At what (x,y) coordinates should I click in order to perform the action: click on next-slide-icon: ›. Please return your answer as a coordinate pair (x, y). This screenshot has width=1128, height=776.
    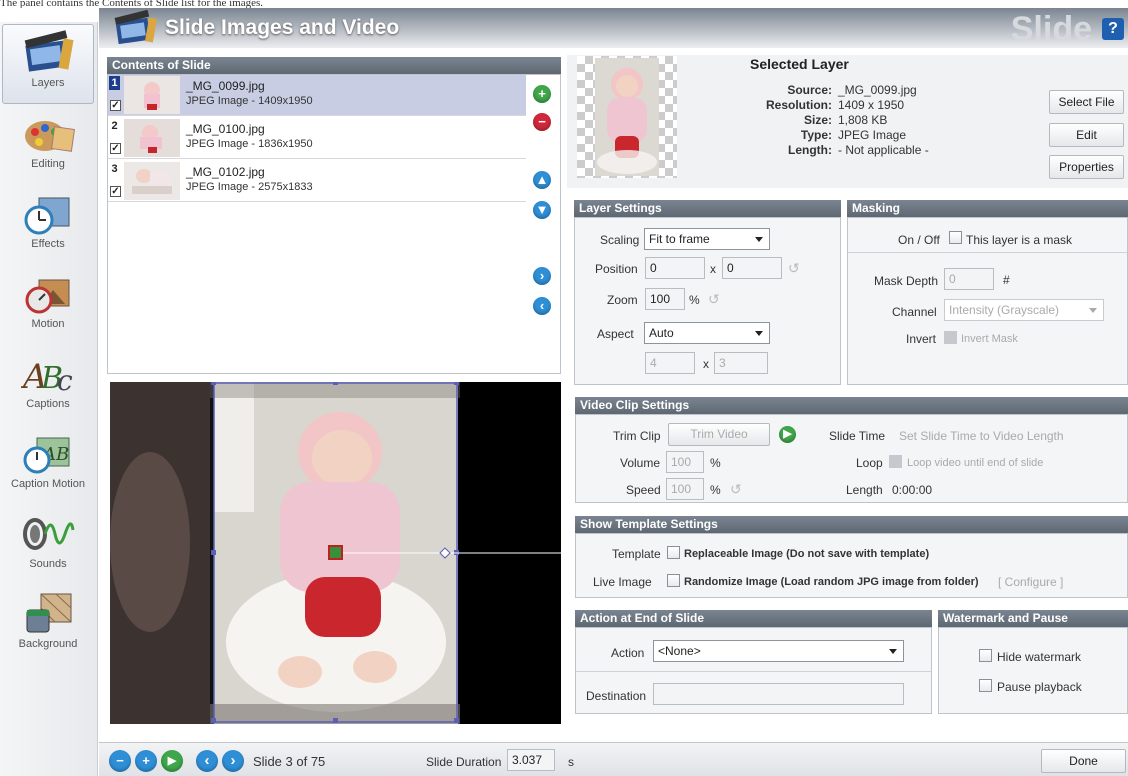
    Looking at the image, I should click on (233, 761).